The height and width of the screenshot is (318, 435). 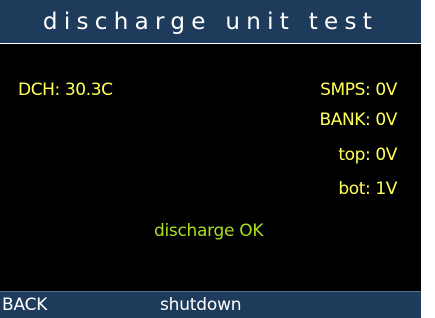 What do you see at coordinates (201, 305) in the screenshot?
I see `shutdown-button: shutdown` at bounding box center [201, 305].